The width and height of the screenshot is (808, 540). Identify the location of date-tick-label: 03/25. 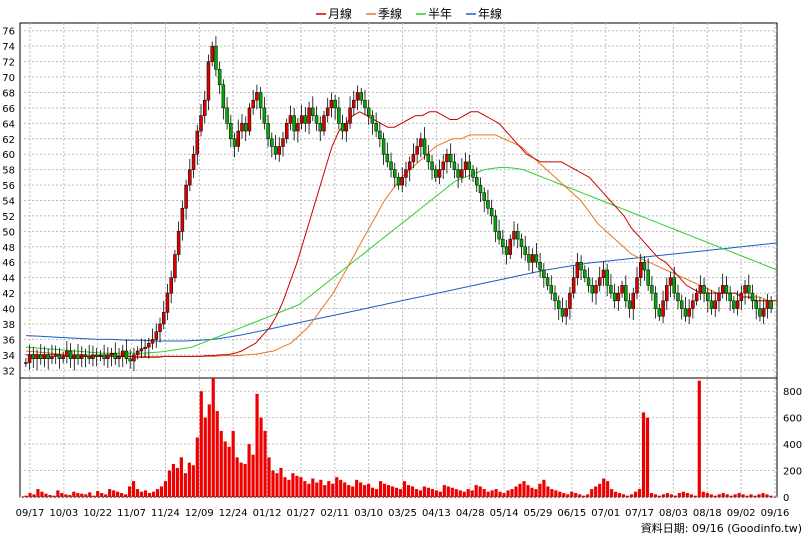
(402, 513).